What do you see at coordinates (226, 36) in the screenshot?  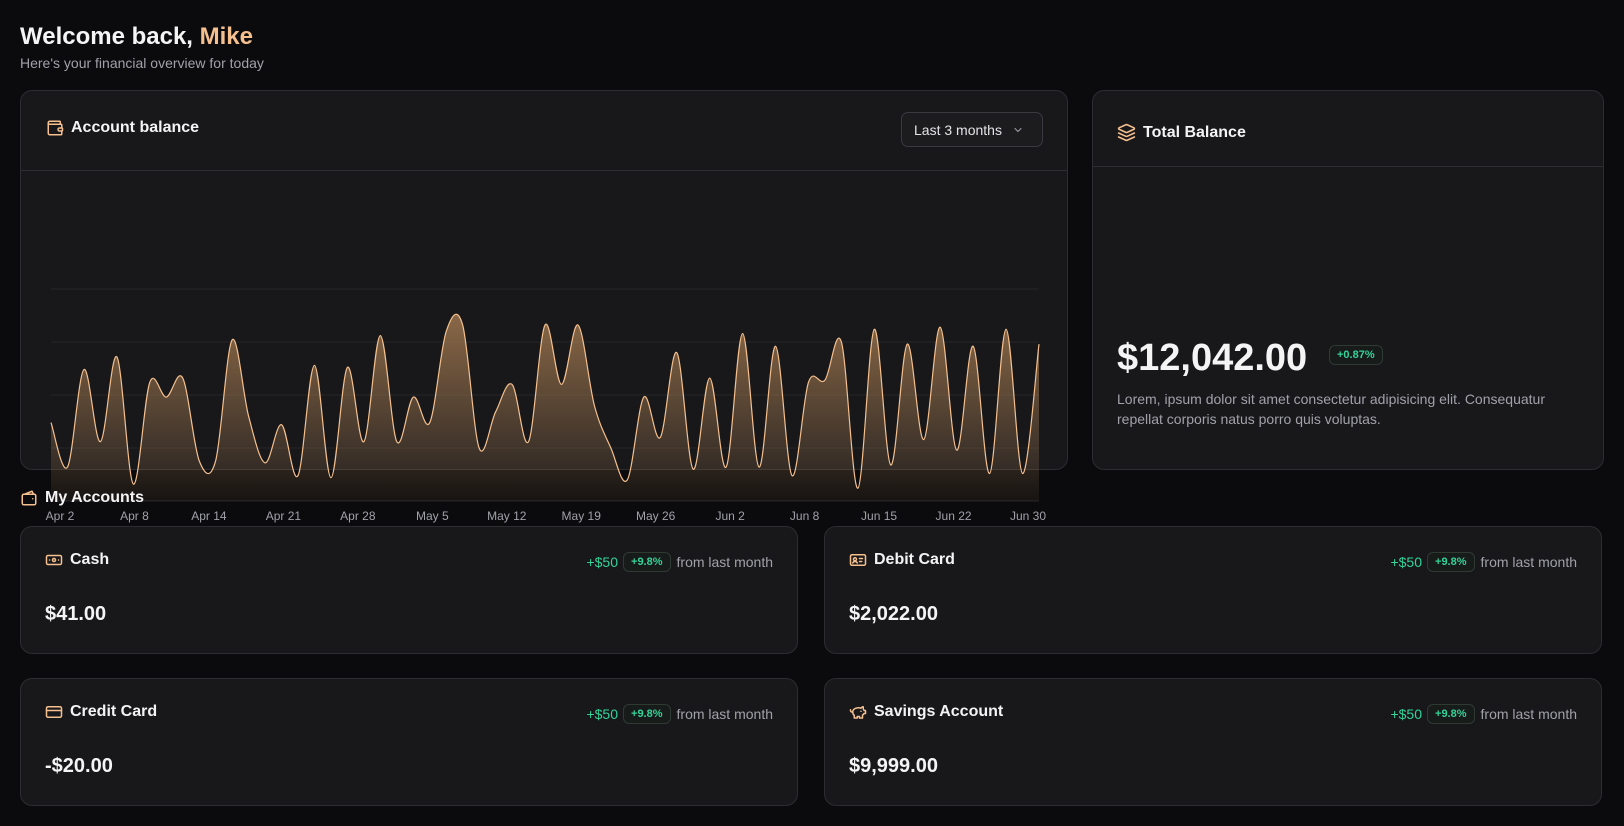 I see `user-name: Mike` at bounding box center [226, 36].